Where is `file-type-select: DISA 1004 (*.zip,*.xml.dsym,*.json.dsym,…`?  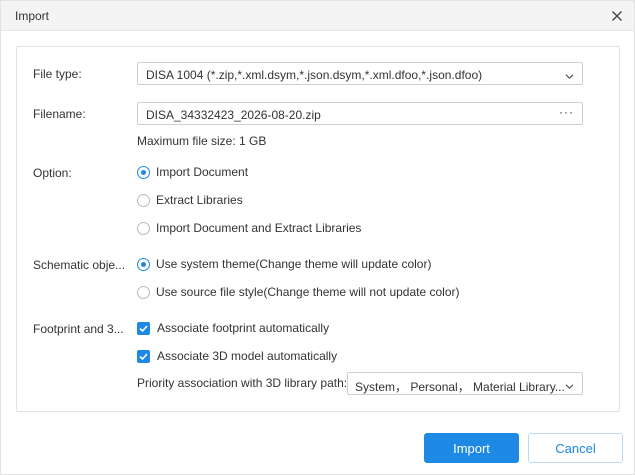 file-type-select: DISA 1004 (*.zip,*.xml.dsym,*.json.dsym,… is located at coordinates (360, 73).